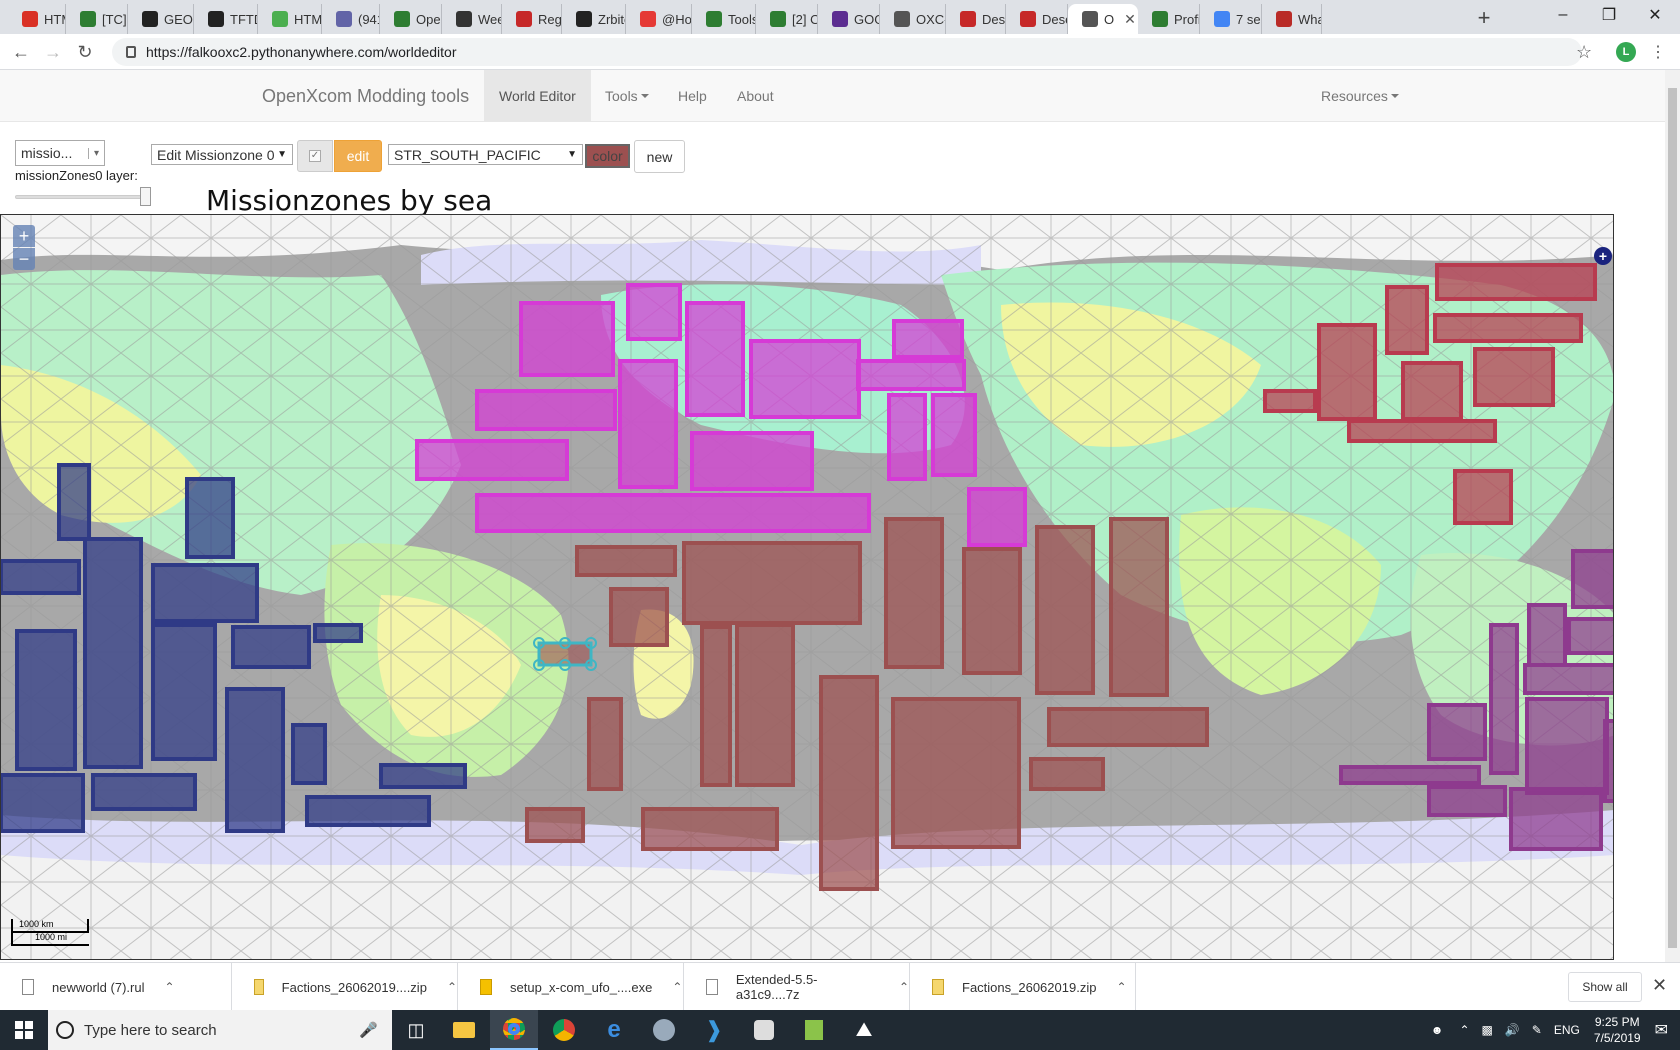 The width and height of the screenshot is (1680, 1050). I want to click on nav-resources: Resources, so click(1360, 95).